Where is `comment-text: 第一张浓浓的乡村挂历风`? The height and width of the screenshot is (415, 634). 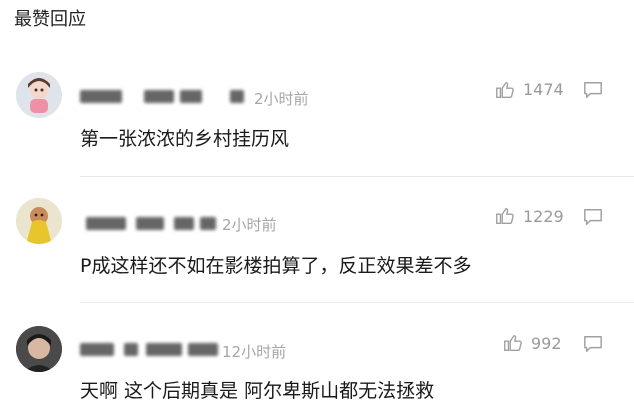
comment-text: 第一张浓浓的乡村挂历风 is located at coordinates (185, 139).